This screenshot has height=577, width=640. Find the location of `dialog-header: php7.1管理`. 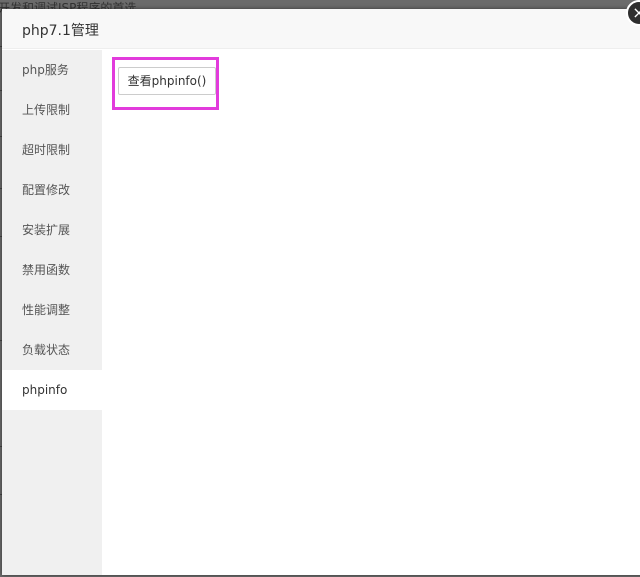

dialog-header: php7.1管理 is located at coordinates (321, 29).